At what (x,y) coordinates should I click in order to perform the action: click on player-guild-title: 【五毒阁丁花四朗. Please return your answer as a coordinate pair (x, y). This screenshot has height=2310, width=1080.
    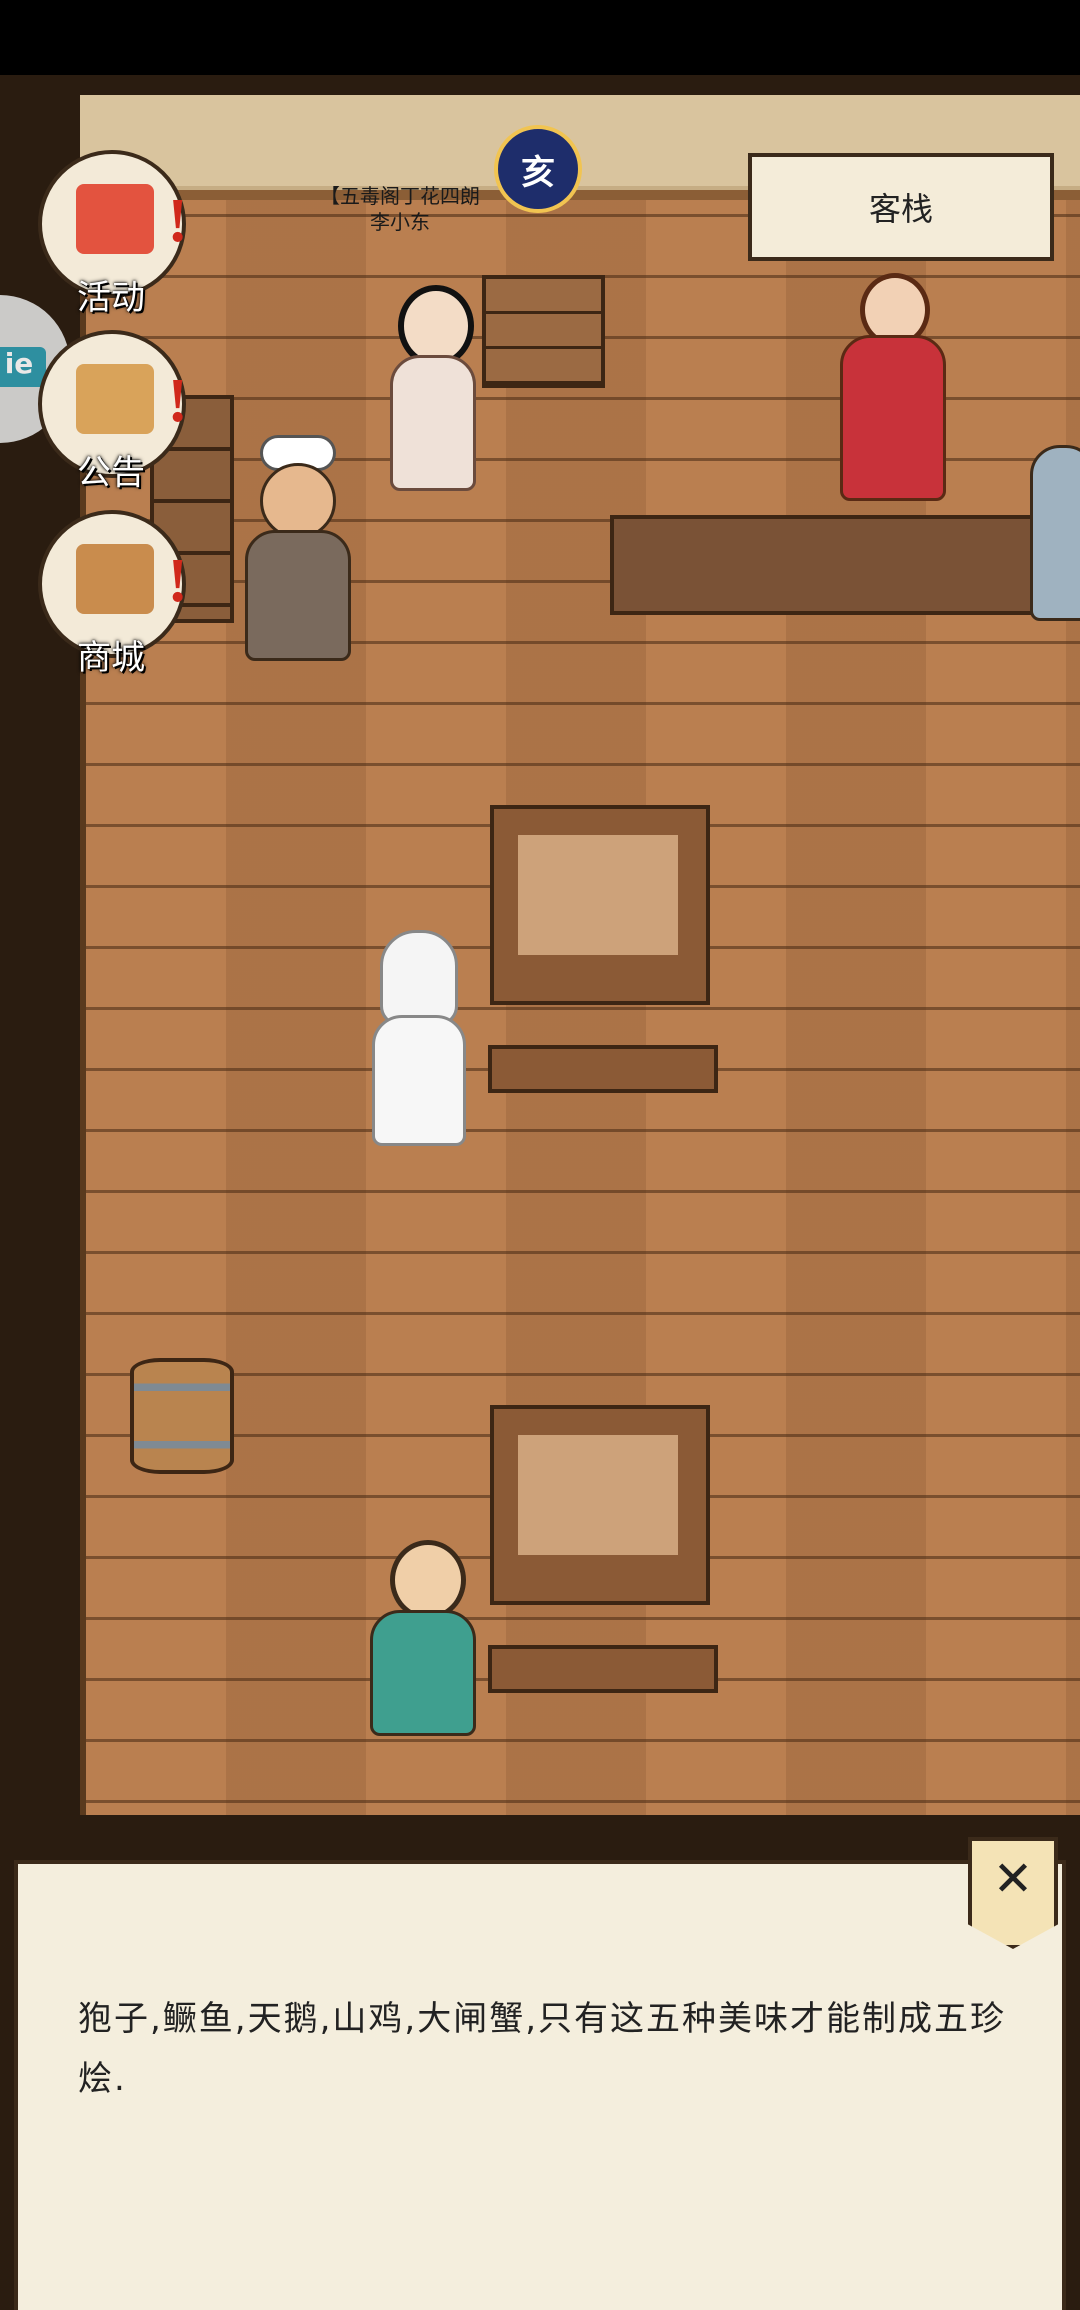
    Looking at the image, I should click on (400, 196).